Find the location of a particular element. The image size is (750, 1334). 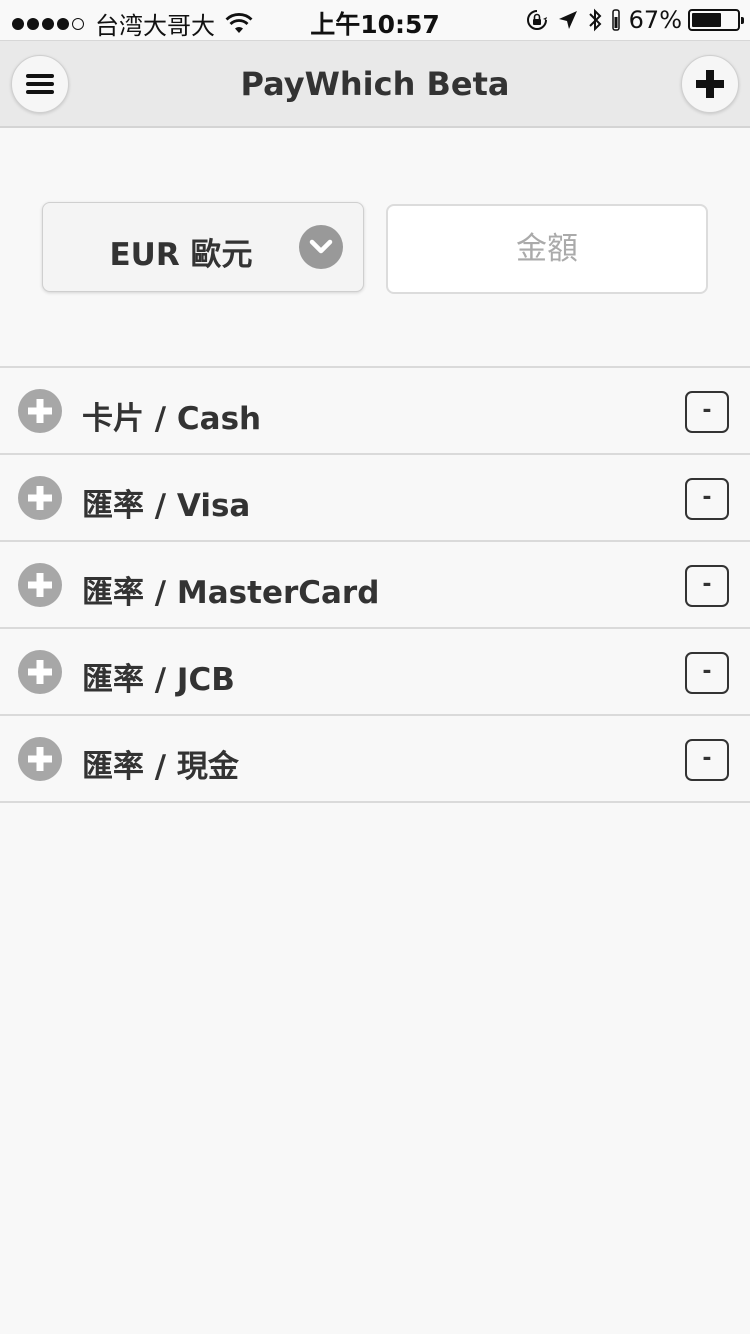

battery-icon is located at coordinates (716, 20).